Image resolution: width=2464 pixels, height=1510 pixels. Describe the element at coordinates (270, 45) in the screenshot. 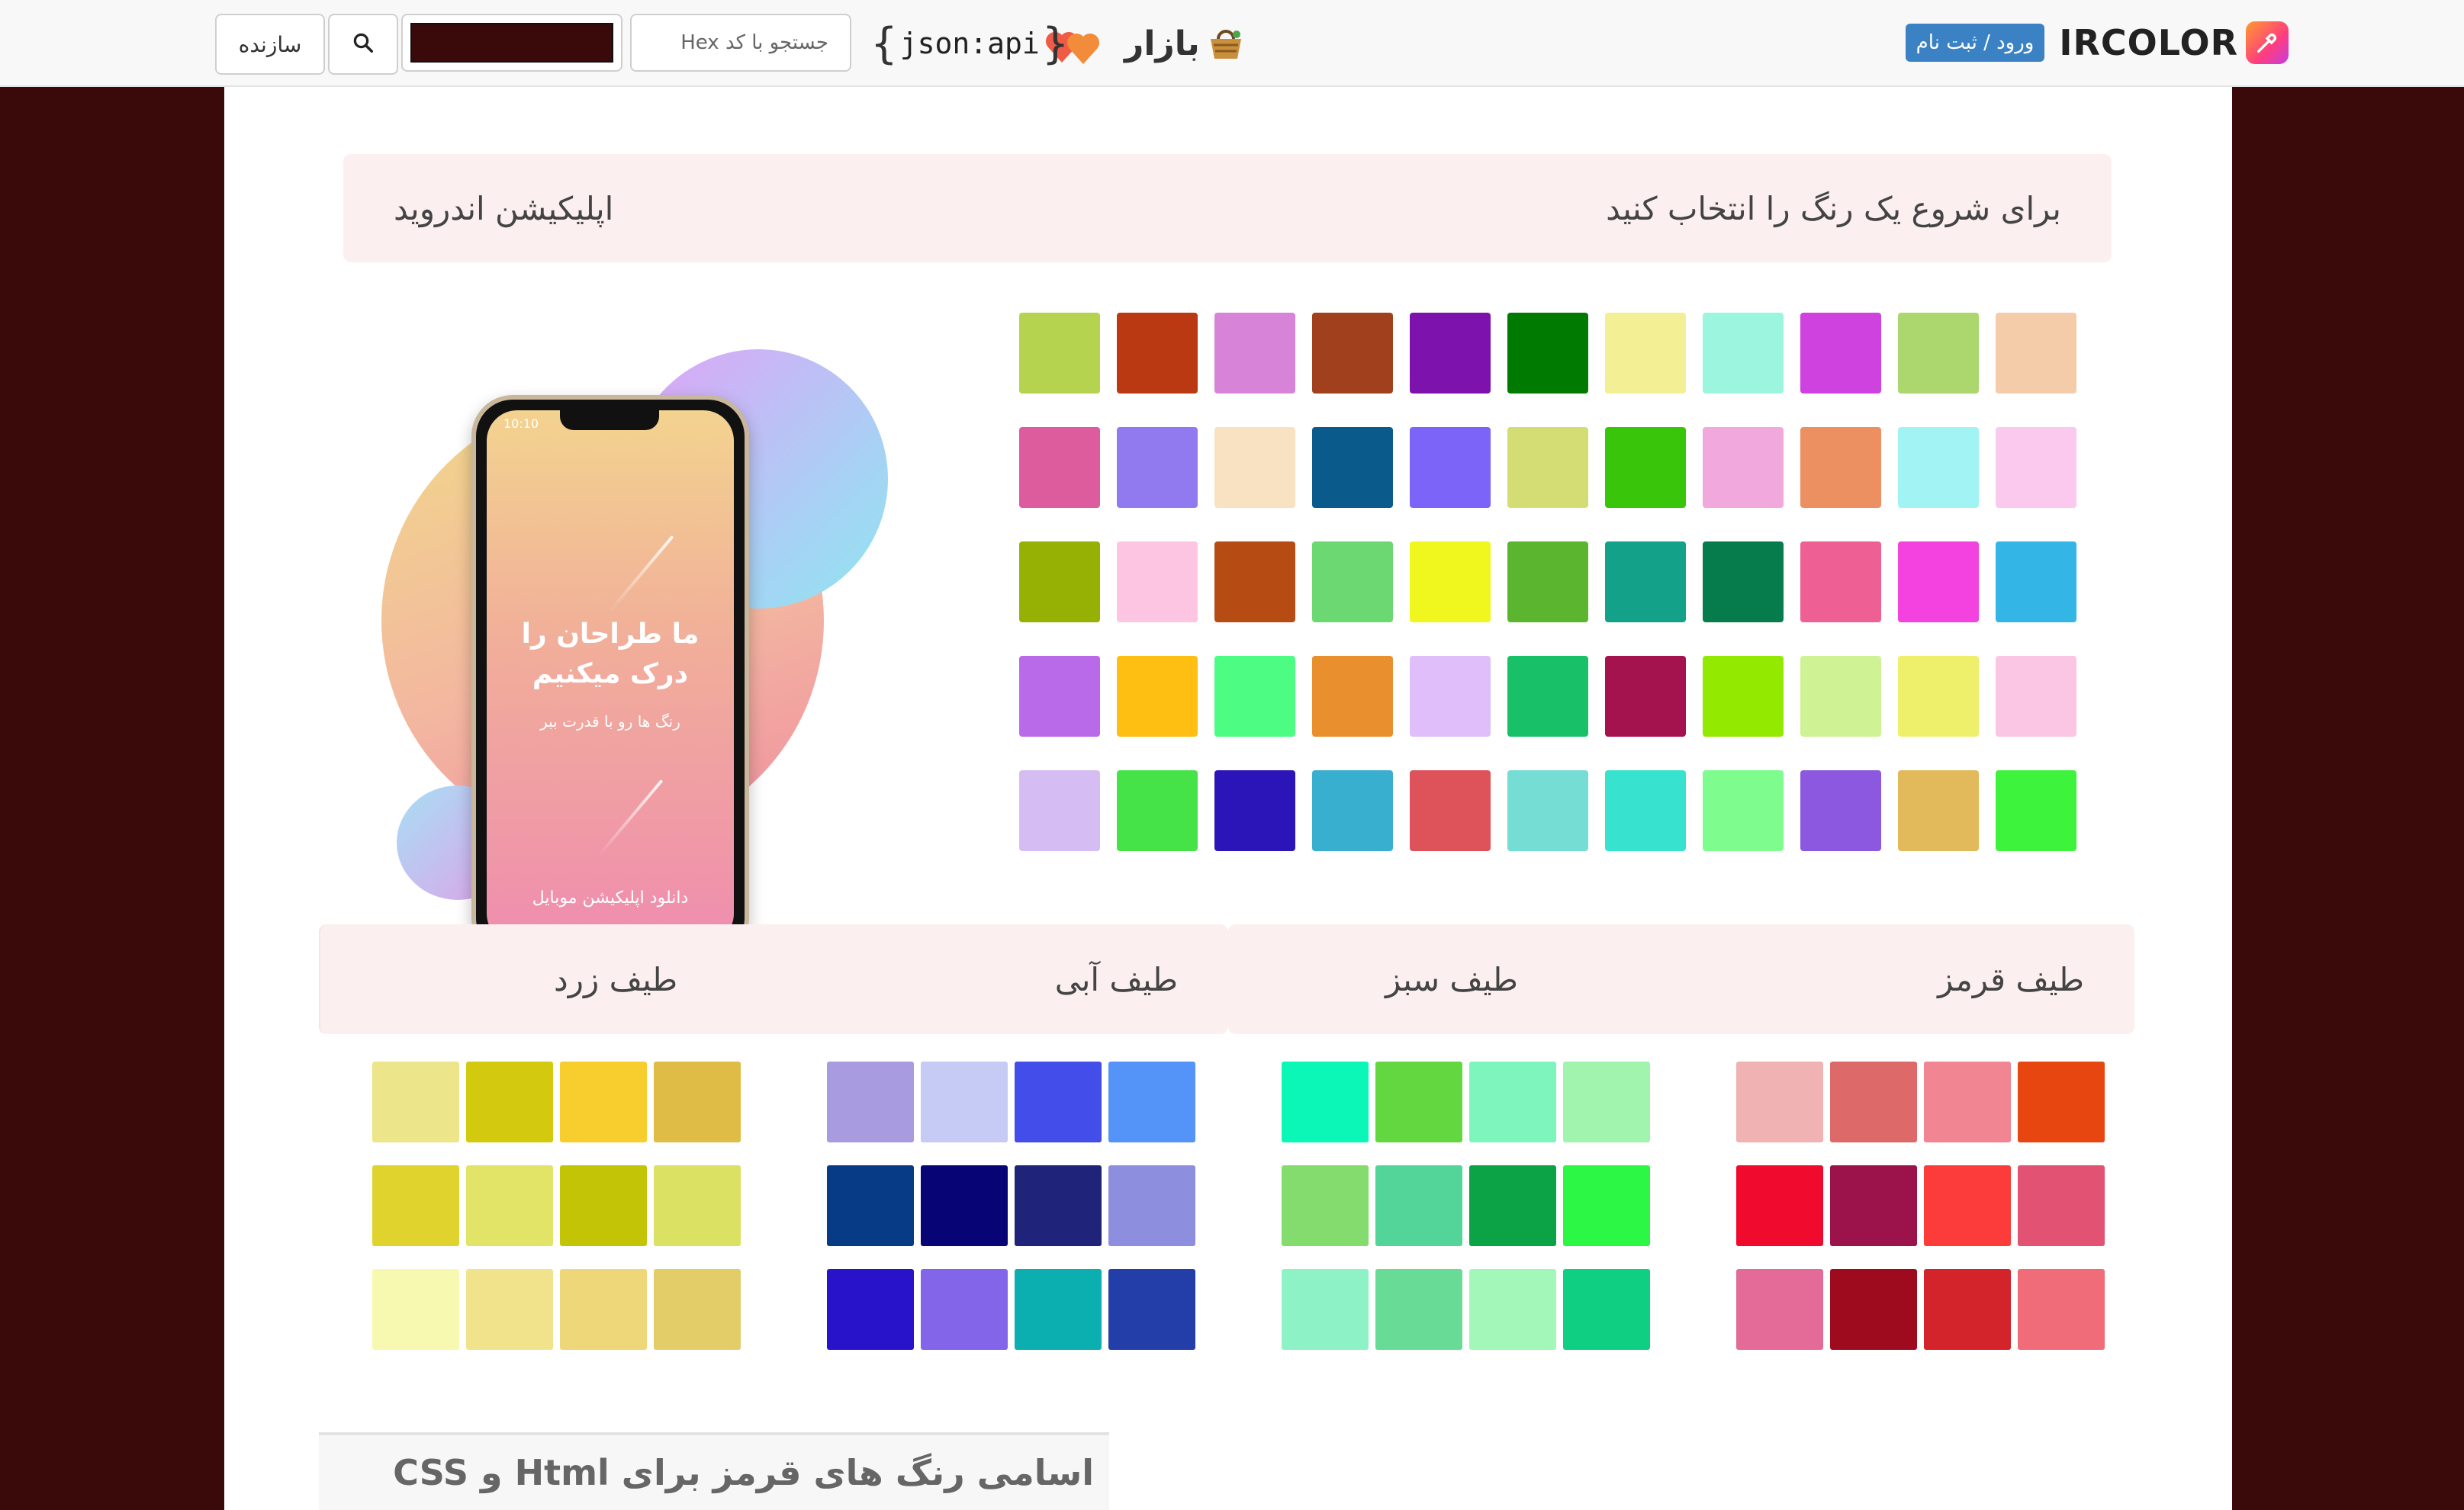

I see `maker-button: سازنده` at that location.